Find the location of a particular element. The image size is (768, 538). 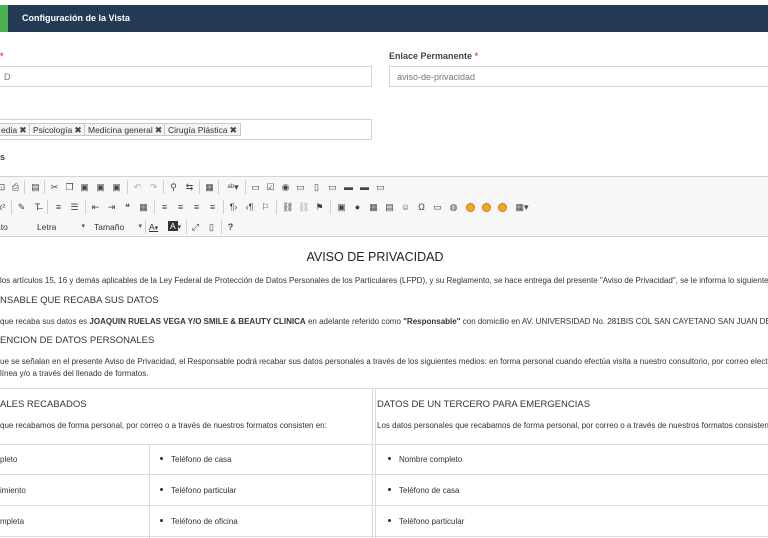

table-heading: ALES RECABADOS is located at coordinates (43, 404).